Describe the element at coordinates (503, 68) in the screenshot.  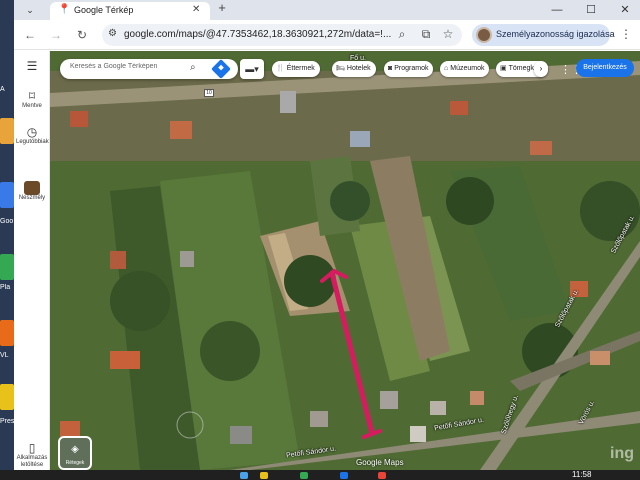
I see `transit-icon: ▣` at that location.